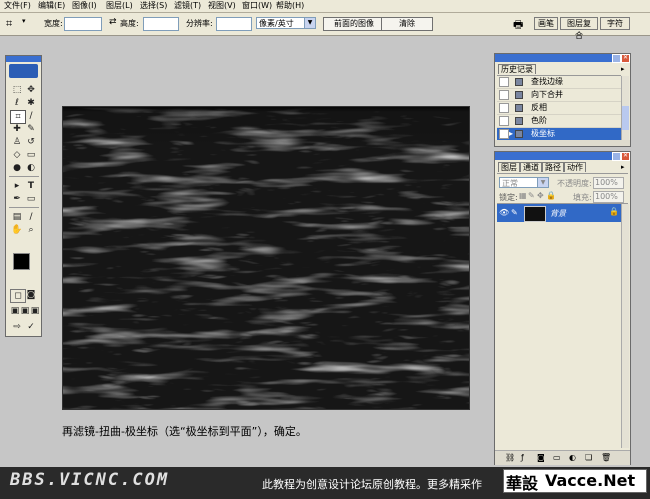 Image resolution: width=650 pixels, height=499 pixels. Describe the element at coordinates (31, 168) in the screenshot. I see `dodge-tool-icon: ◐` at that location.